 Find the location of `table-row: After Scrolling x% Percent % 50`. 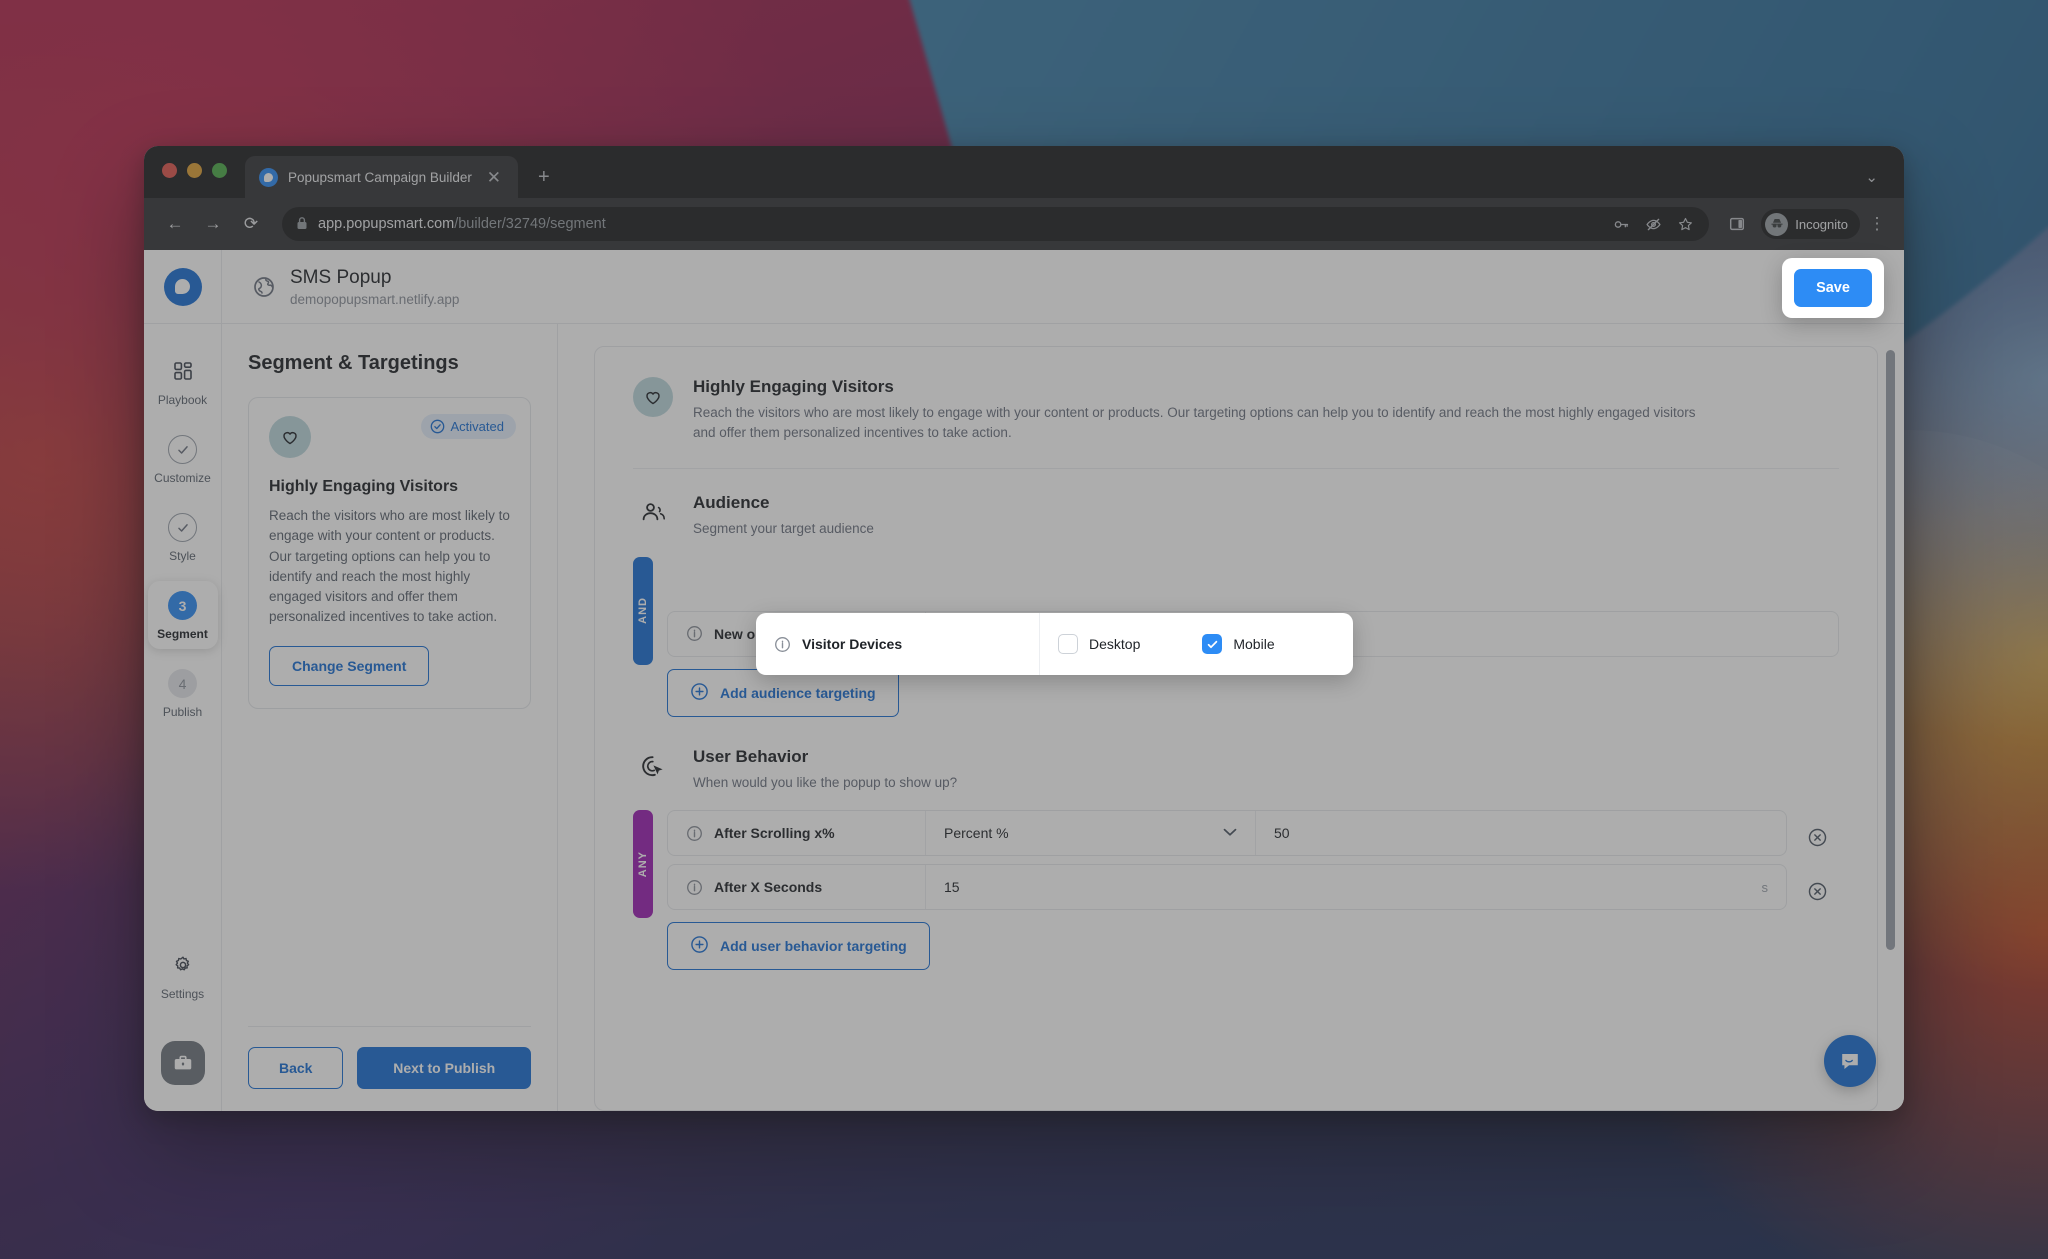

table-row: After Scrolling x% Percent % 50 is located at coordinates (1227, 833).